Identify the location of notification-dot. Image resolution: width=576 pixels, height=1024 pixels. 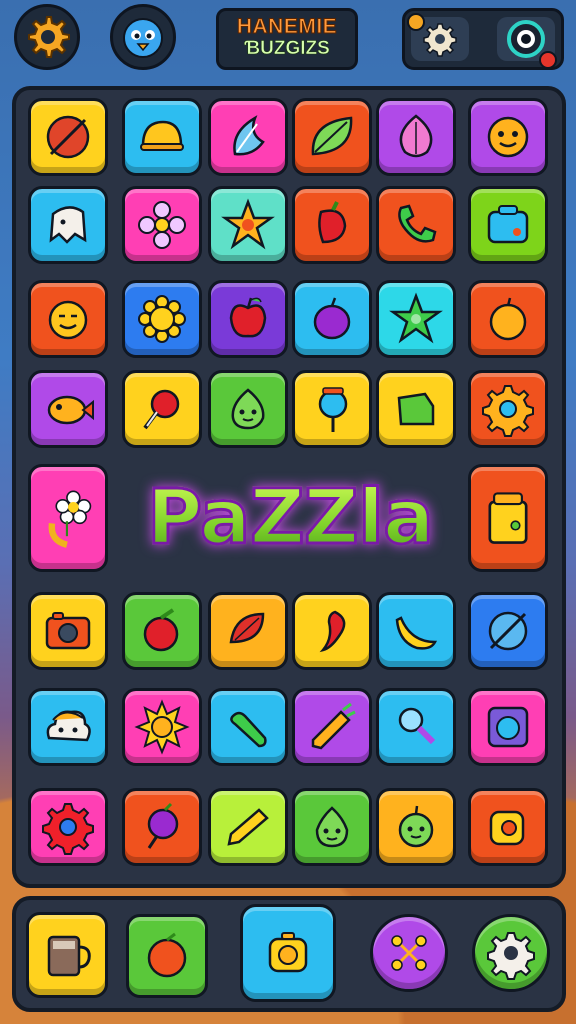
(416, 22).